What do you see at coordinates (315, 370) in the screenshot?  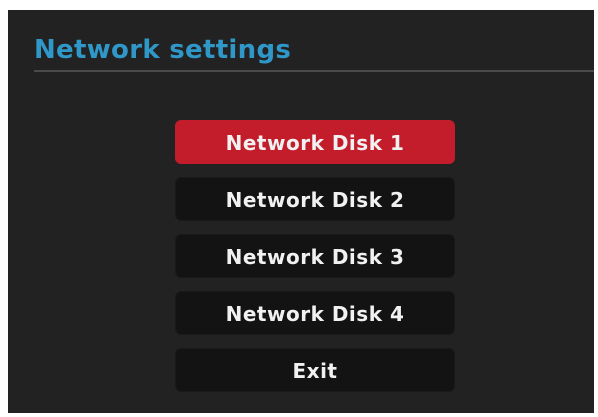 I see `exit-button: Exit` at bounding box center [315, 370].